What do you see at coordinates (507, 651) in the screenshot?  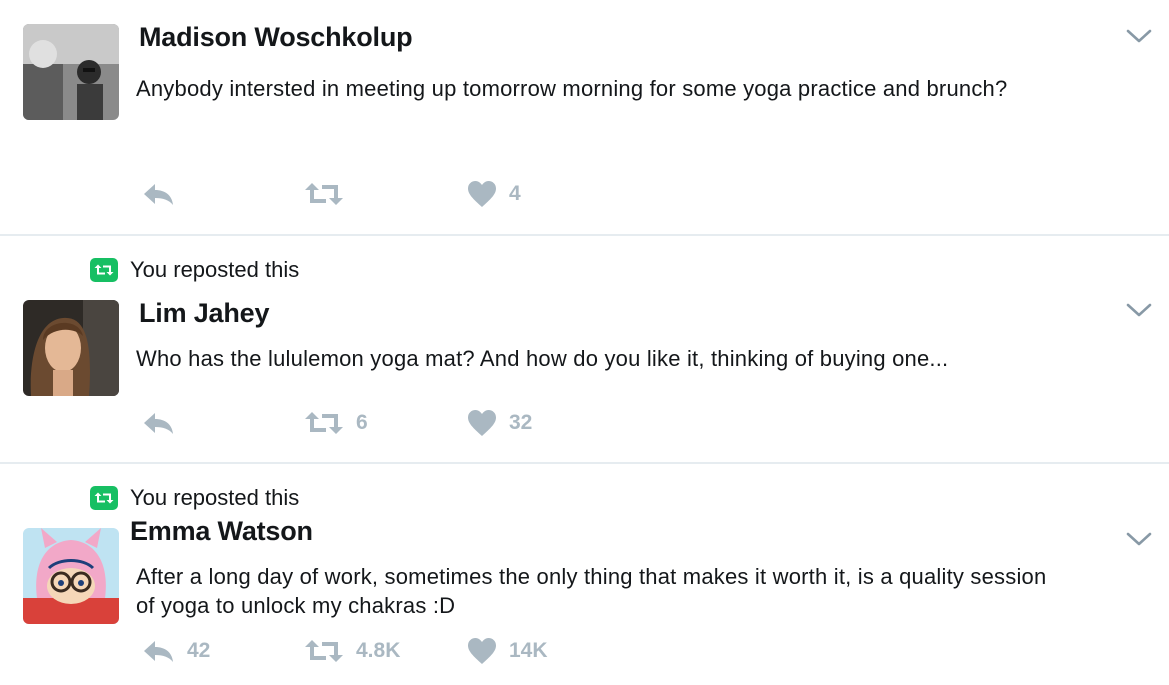 I see `like-button: 14K` at bounding box center [507, 651].